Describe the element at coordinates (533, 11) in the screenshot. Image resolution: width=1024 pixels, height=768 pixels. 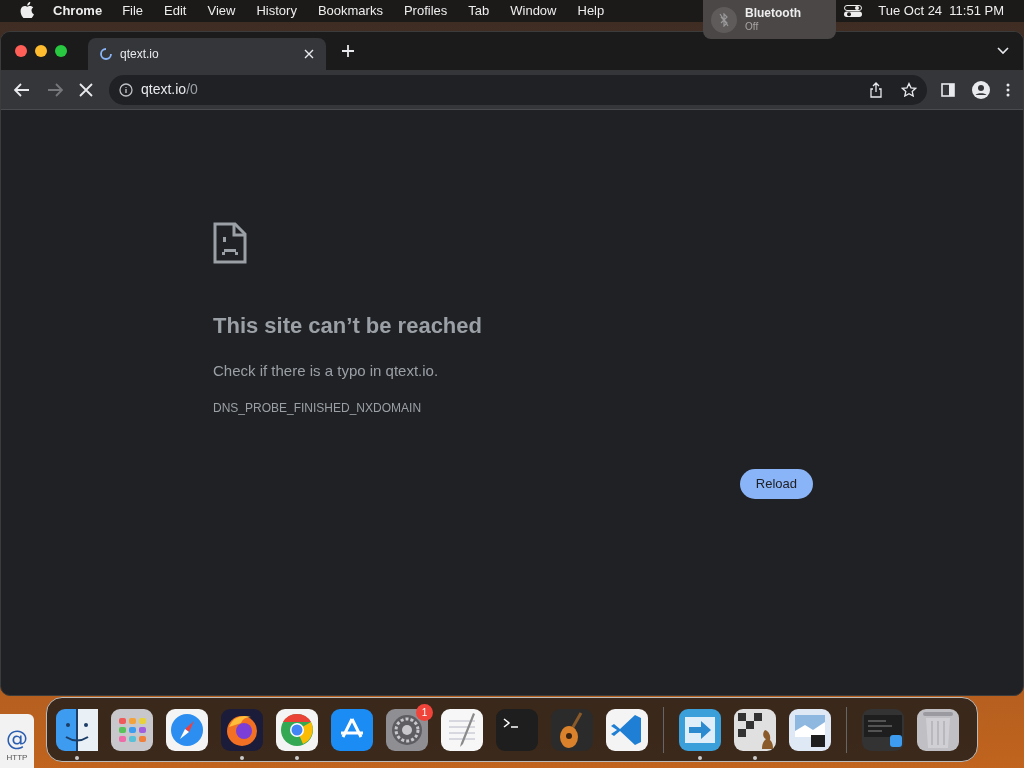
I see `menu-item: Window` at that location.